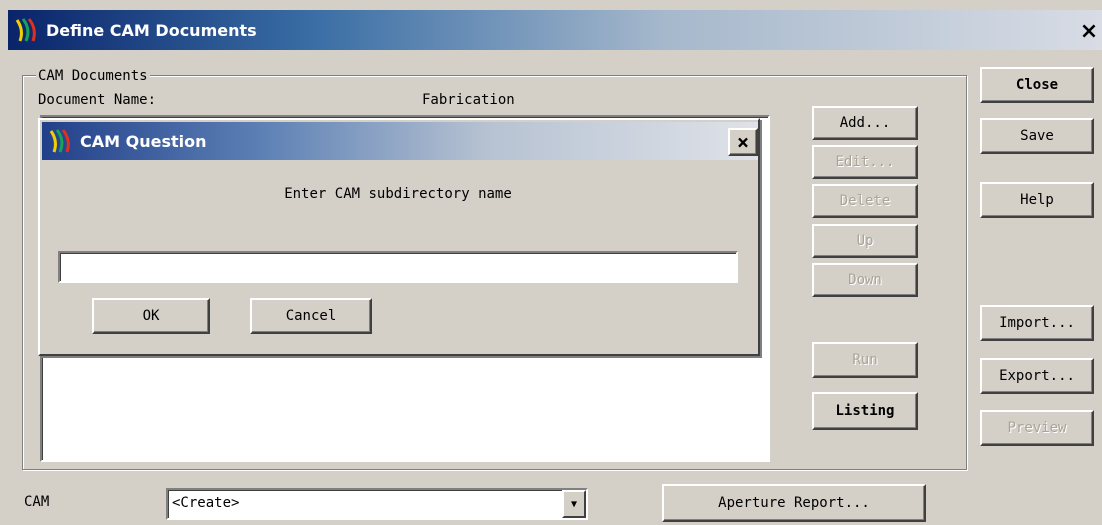  What do you see at coordinates (865, 201) in the screenshot?
I see `delete-button: Delete` at bounding box center [865, 201].